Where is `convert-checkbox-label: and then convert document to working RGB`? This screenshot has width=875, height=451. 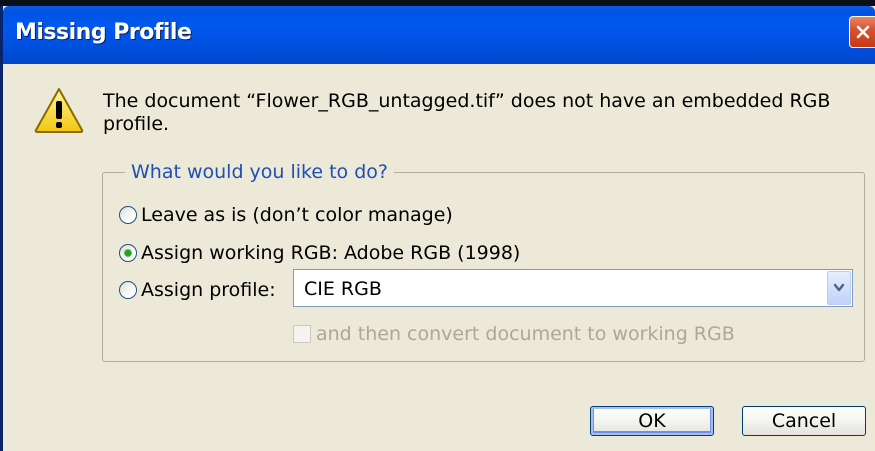 convert-checkbox-label: and then convert document to working RGB is located at coordinates (525, 334).